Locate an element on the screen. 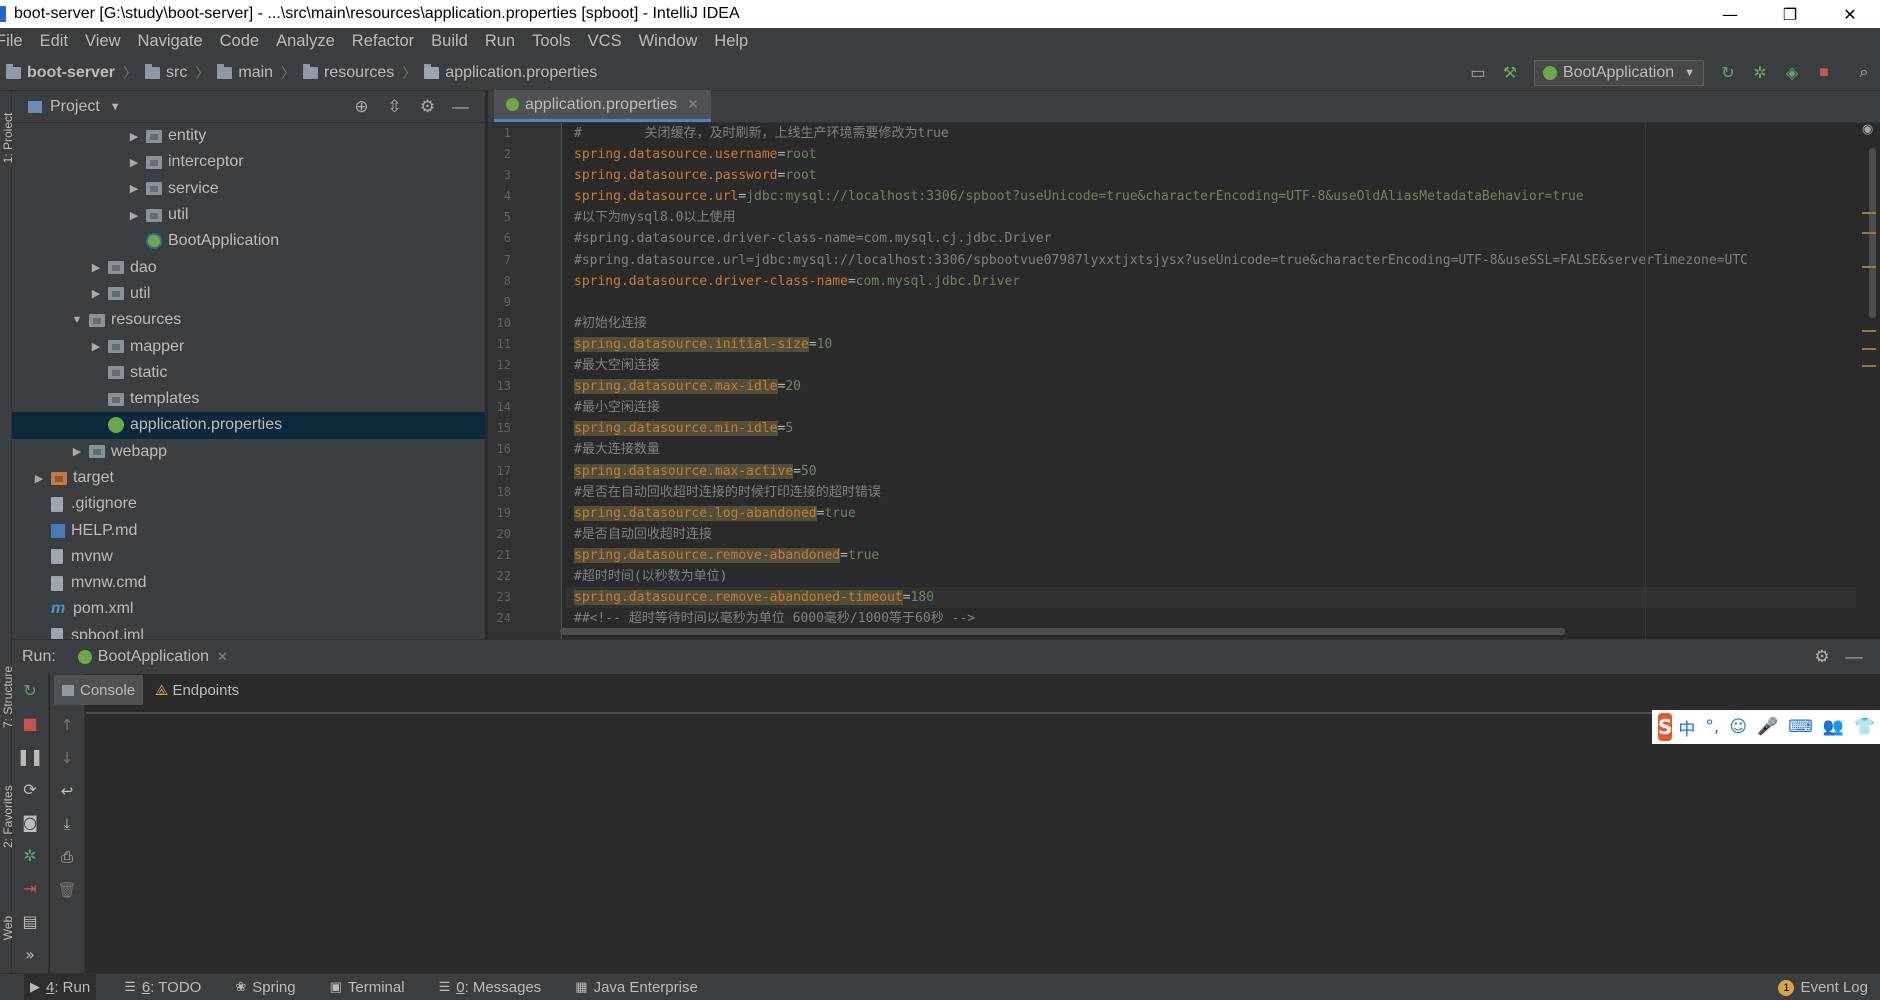  tree-item: mvnw.cmd is located at coordinates (248, 583).